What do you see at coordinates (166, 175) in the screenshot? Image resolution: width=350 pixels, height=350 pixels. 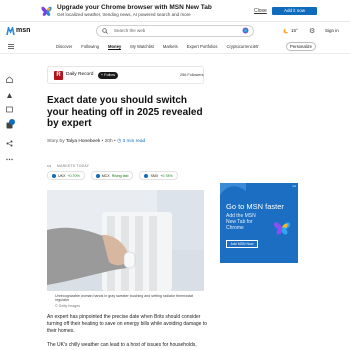 I see `ticker-change: +0.78%` at bounding box center [166, 175].